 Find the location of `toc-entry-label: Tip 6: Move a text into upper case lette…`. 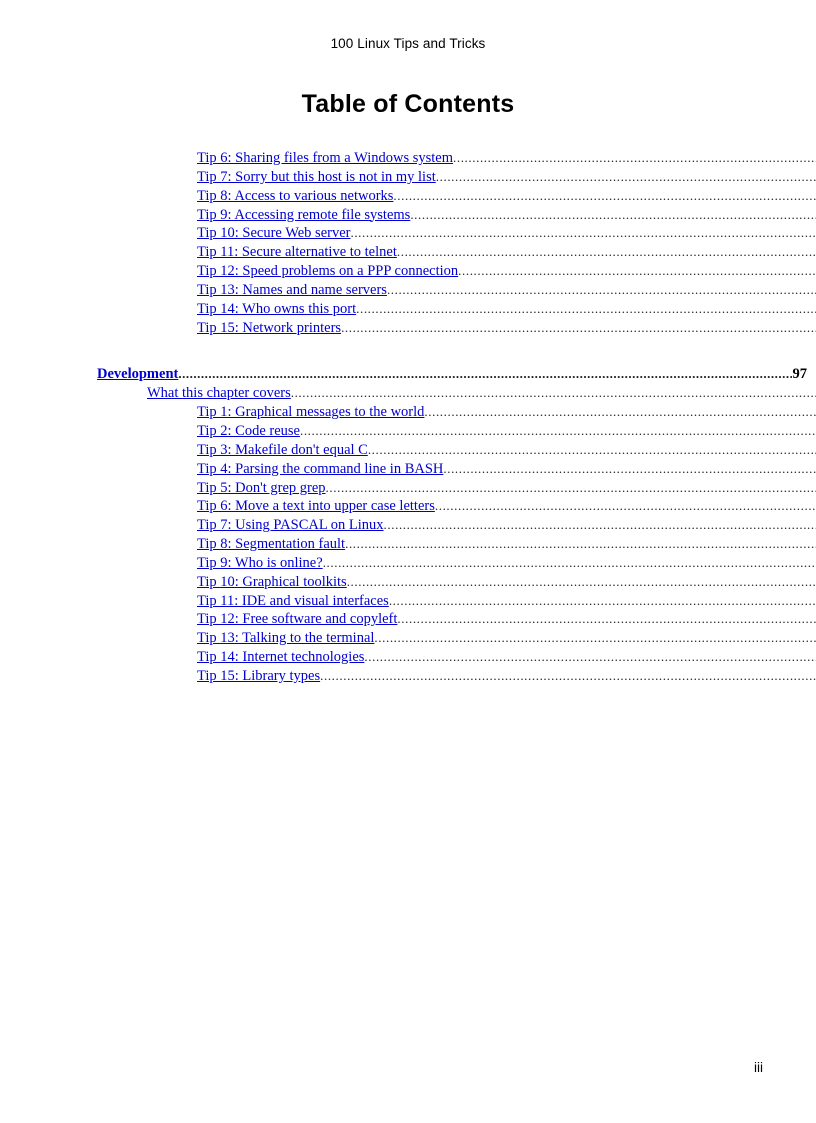

toc-entry-label: Tip 6: Move a text into upper case lette… is located at coordinates (316, 506).